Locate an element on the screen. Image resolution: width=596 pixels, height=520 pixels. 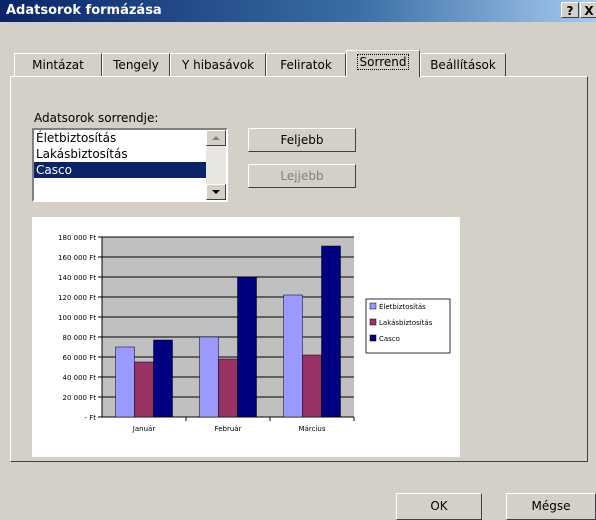
list-item-life: Életbiztosítás is located at coordinates (121, 138).